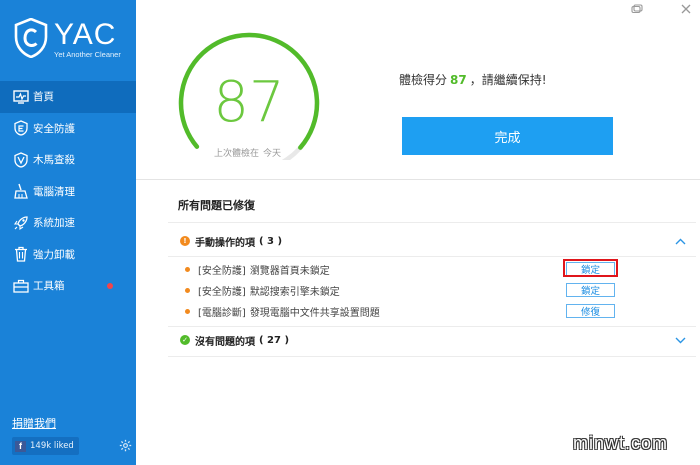 The image size is (700, 465). I want to click on result-prefix: 體檢得分, so click(423, 80).